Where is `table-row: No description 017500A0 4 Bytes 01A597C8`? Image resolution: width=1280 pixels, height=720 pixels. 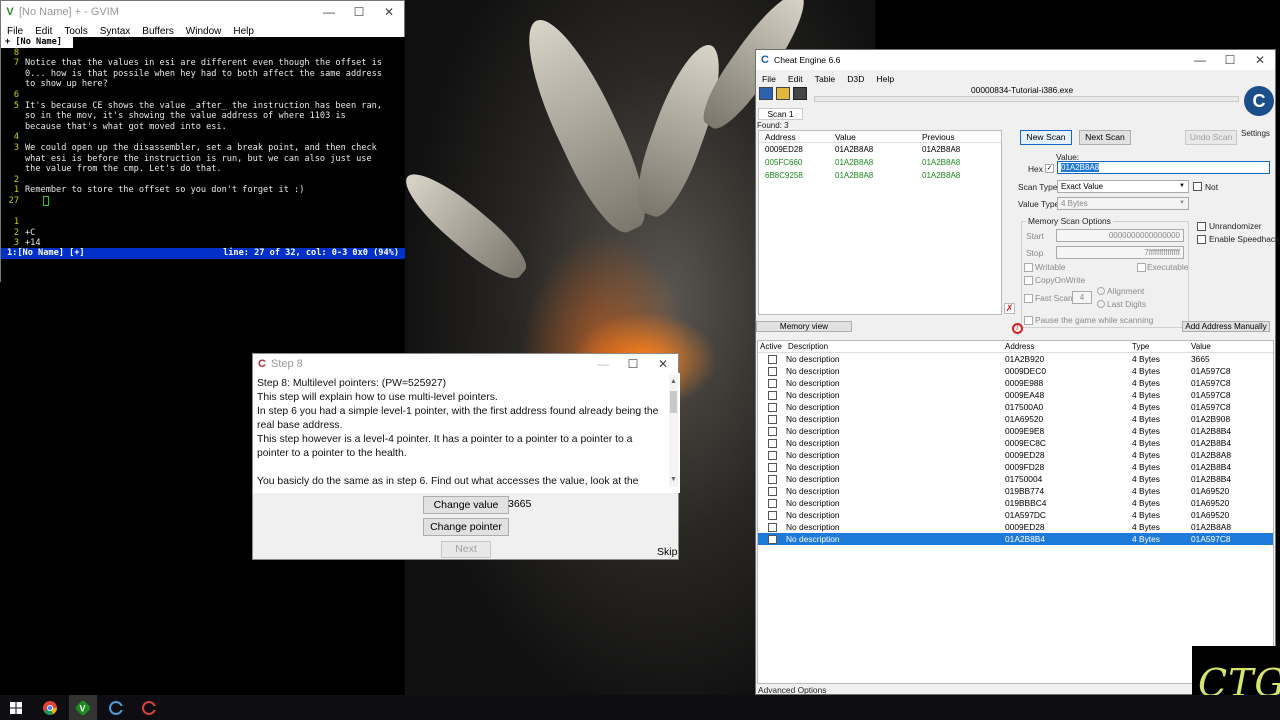
table-row: No description 017500A0 4 Bytes 01A597C8 is located at coordinates (1015, 407).